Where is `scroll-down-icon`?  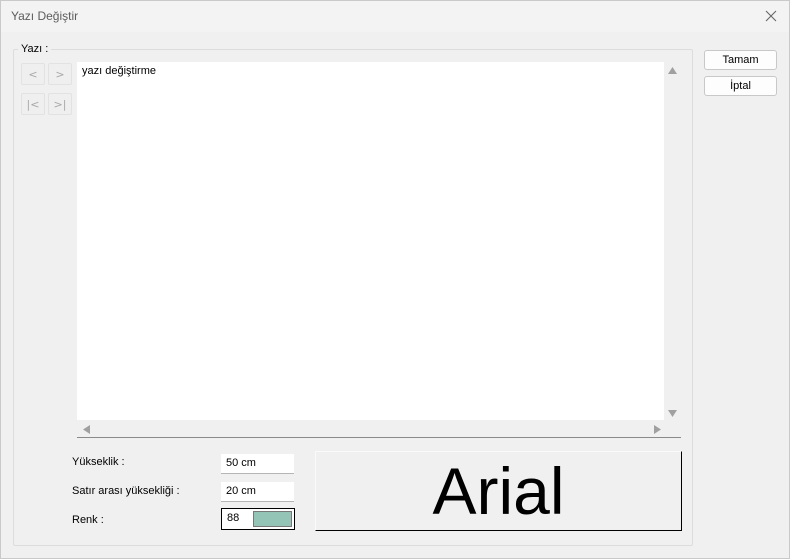
scroll-down-icon is located at coordinates (672, 413).